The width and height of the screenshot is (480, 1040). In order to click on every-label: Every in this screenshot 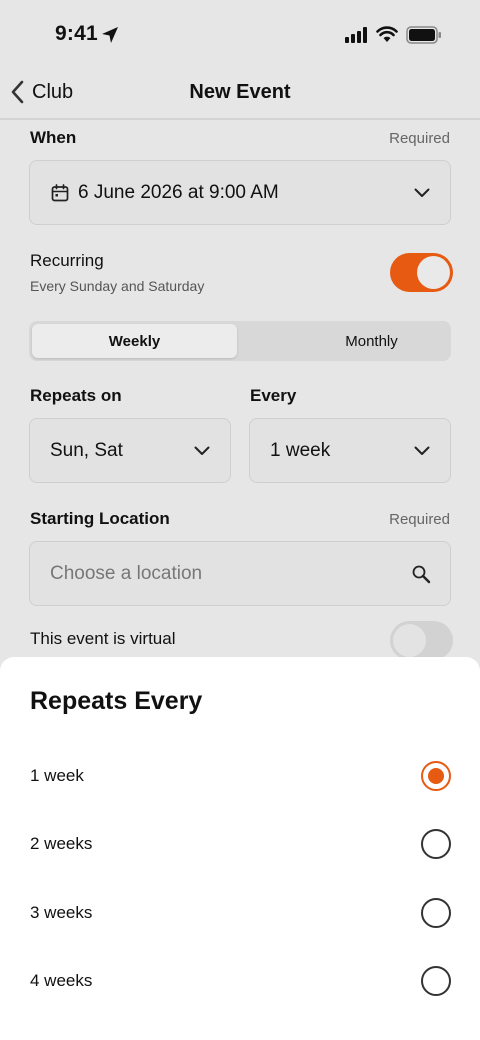, I will do `click(273, 395)`.